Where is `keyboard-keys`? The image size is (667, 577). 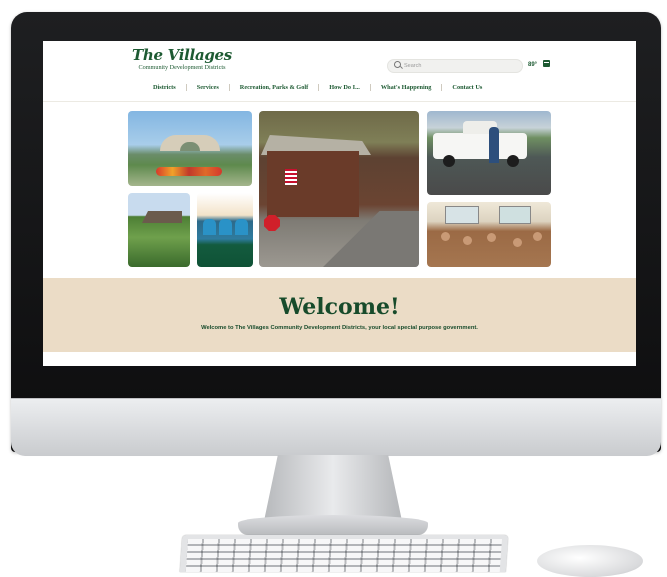 keyboard-keys is located at coordinates (344, 555).